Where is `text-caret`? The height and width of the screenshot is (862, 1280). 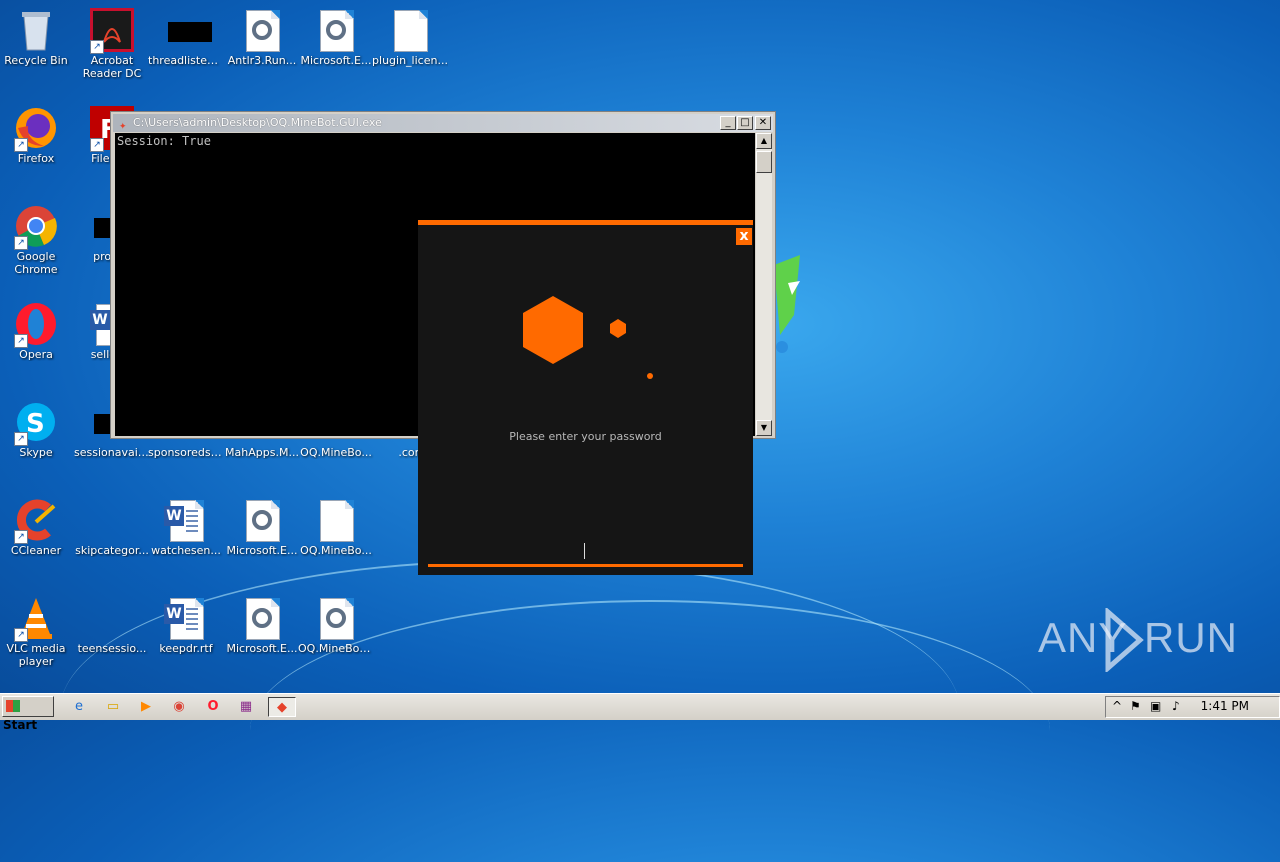
text-caret is located at coordinates (584, 551).